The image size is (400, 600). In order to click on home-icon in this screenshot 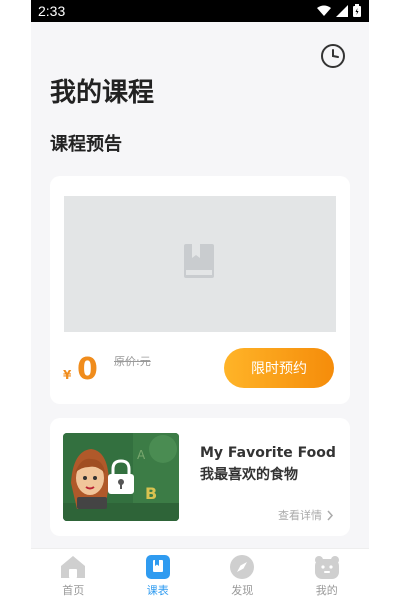, I will do `click(73, 567)`.